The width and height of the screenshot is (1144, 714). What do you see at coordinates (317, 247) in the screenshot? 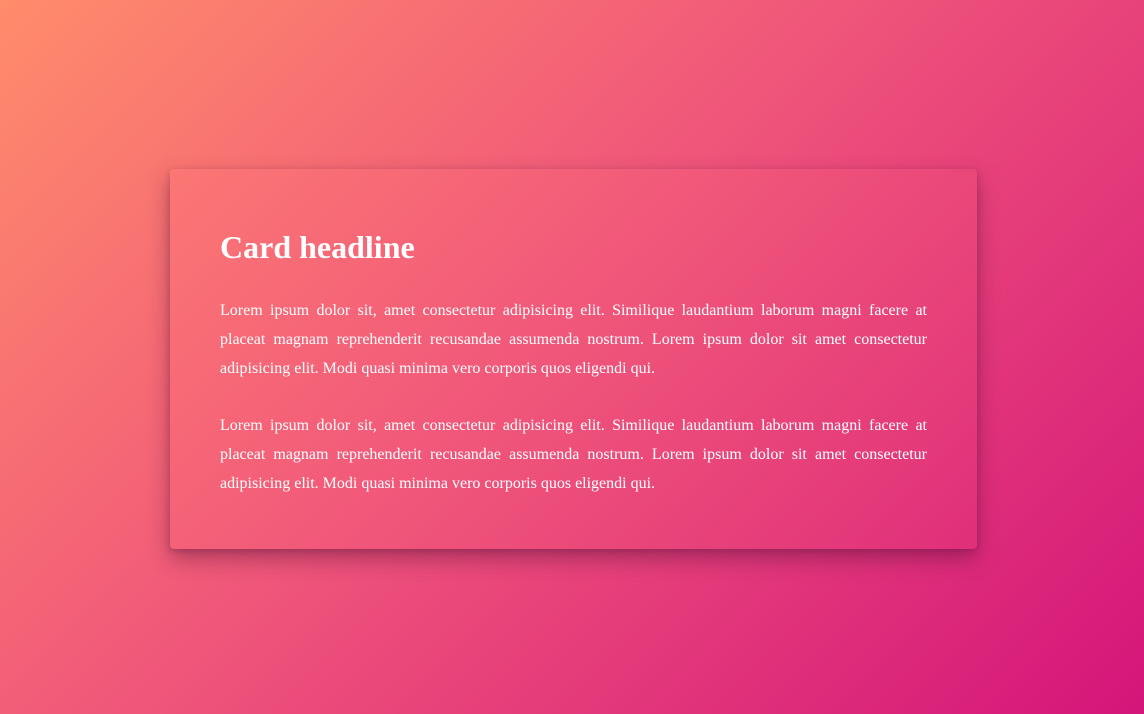
I see `card-headline: Card headline` at bounding box center [317, 247].